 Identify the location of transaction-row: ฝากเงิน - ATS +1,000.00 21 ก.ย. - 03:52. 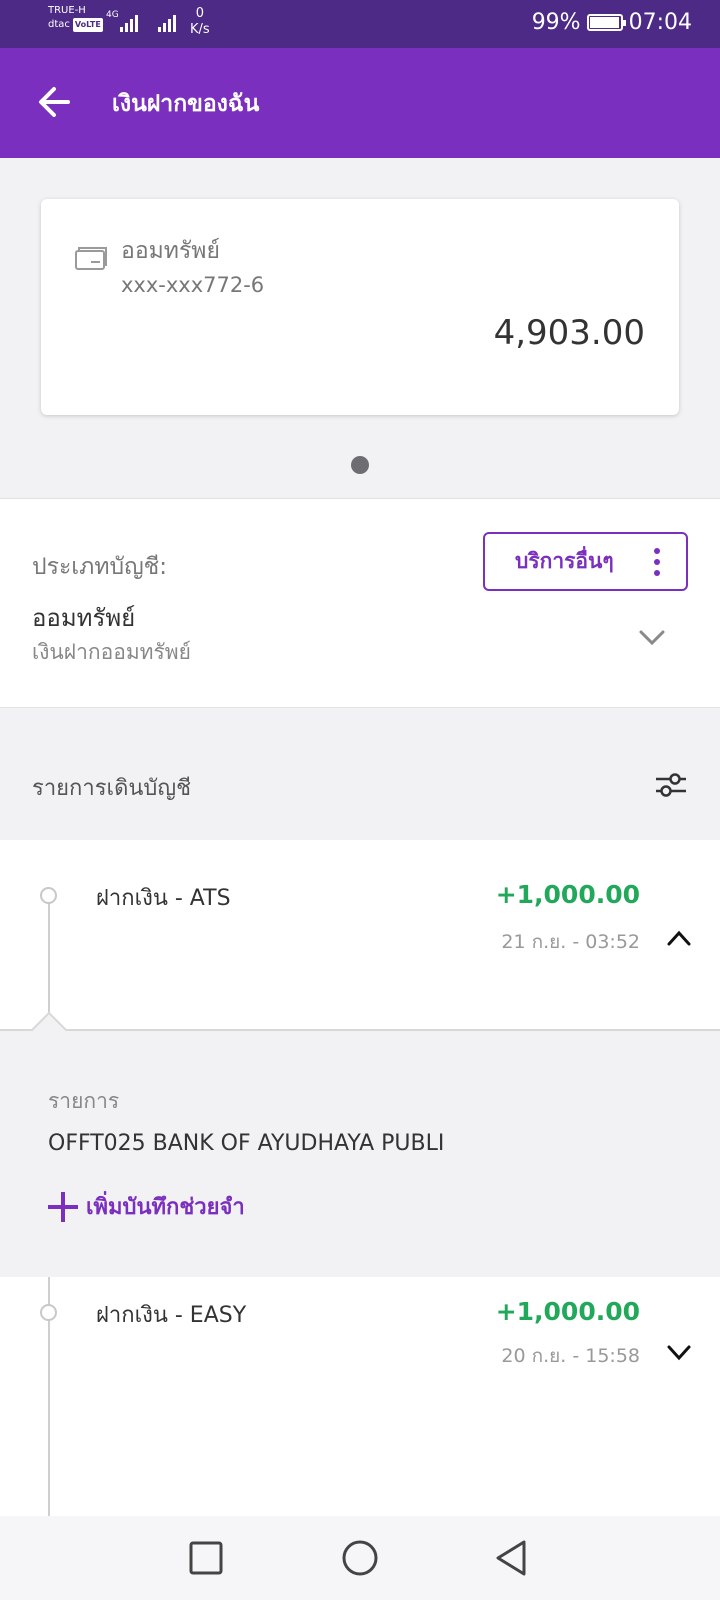
(360, 934).